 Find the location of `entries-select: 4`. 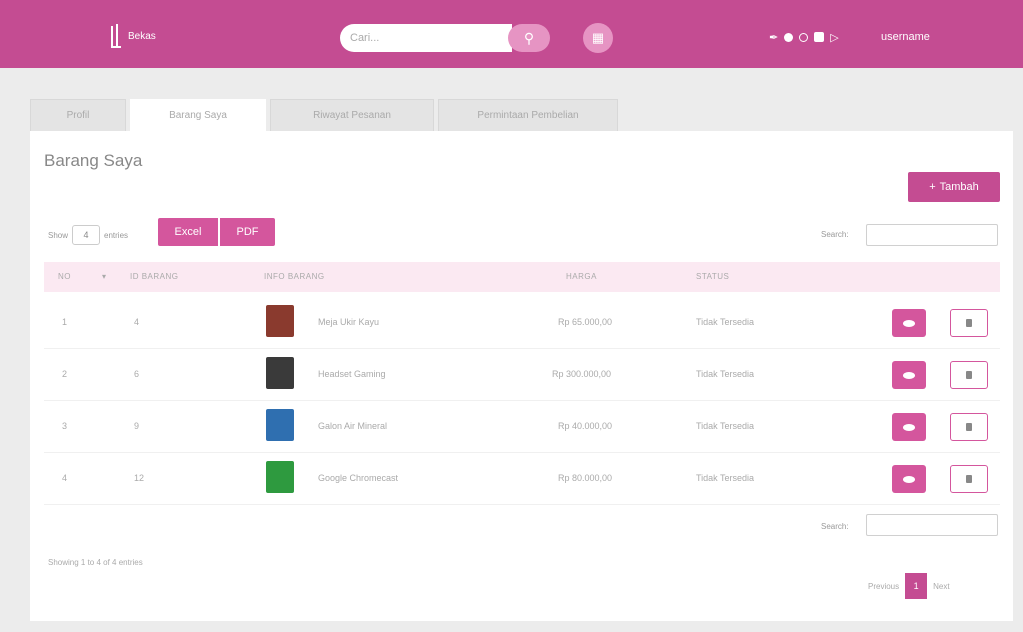

entries-select: 4 is located at coordinates (86, 235).